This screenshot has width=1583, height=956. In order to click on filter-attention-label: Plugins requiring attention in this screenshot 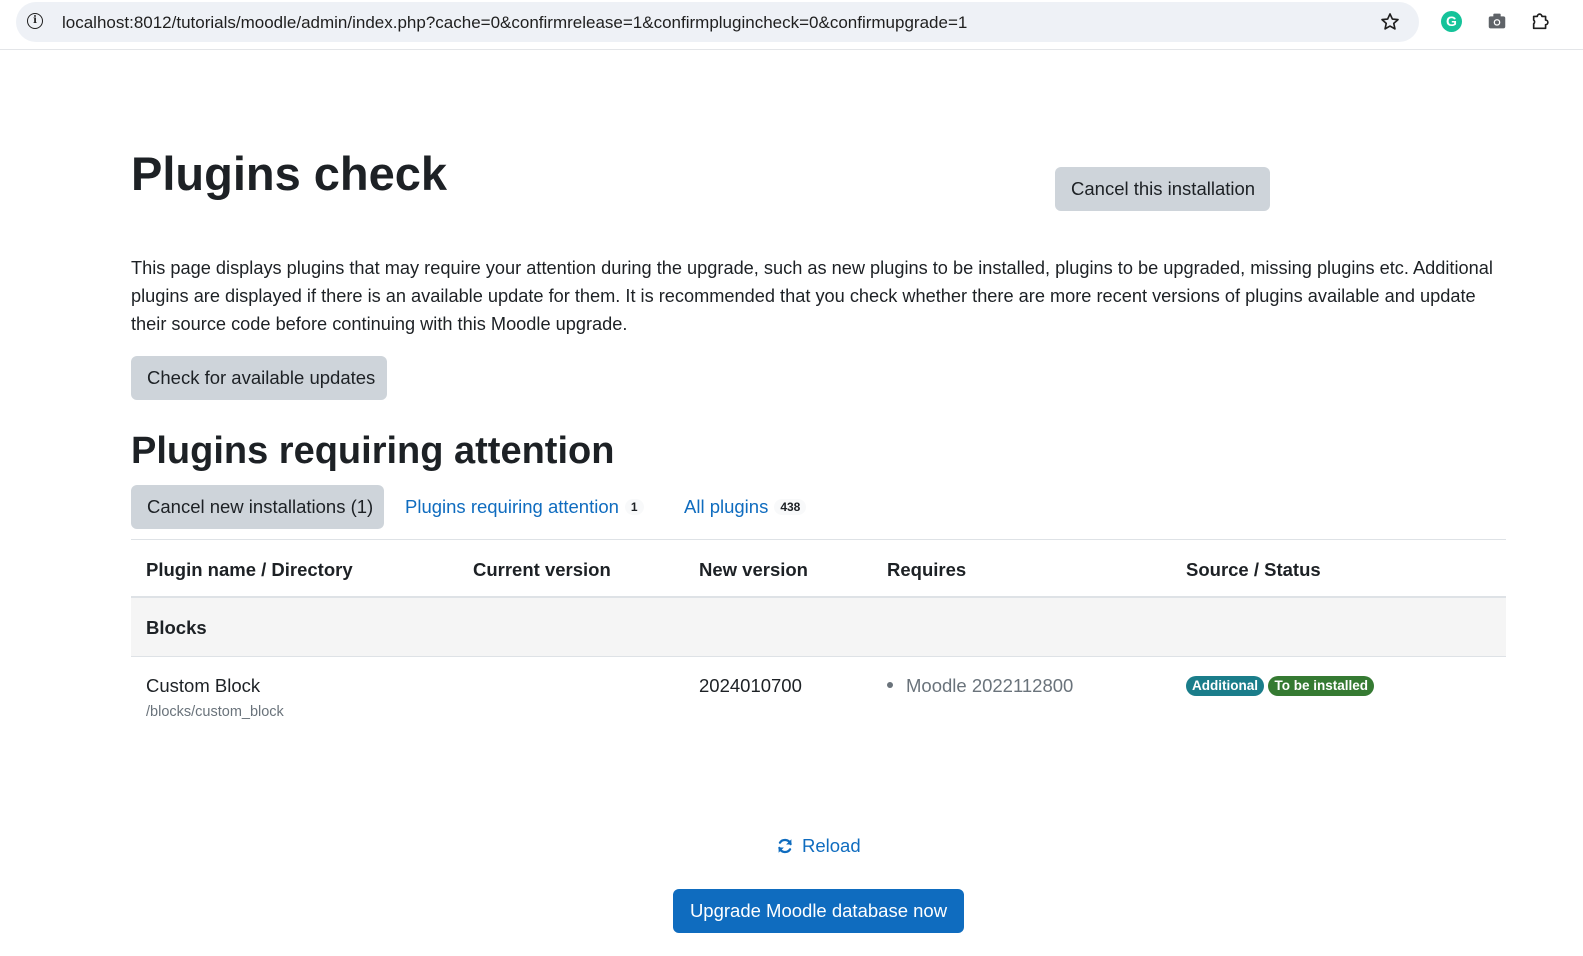, I will do `click(512, 506)`.